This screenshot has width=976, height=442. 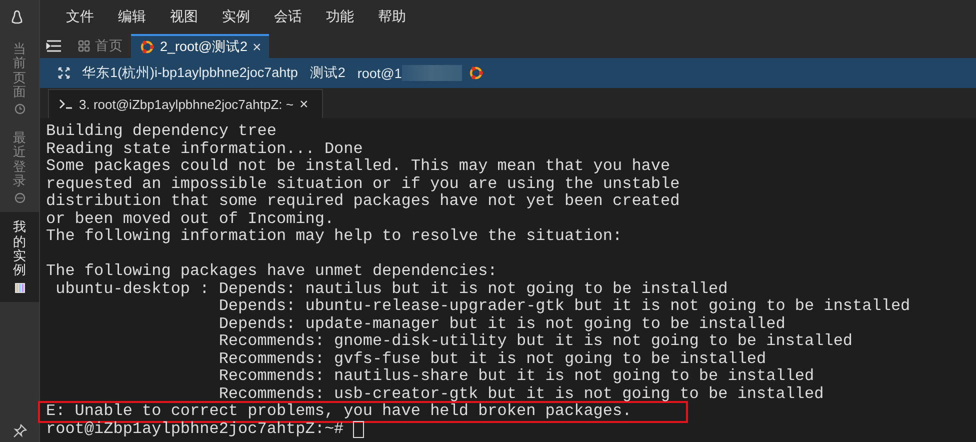 I want to click on sidebar-tab: 最近登录, so click(x=19, y=167).